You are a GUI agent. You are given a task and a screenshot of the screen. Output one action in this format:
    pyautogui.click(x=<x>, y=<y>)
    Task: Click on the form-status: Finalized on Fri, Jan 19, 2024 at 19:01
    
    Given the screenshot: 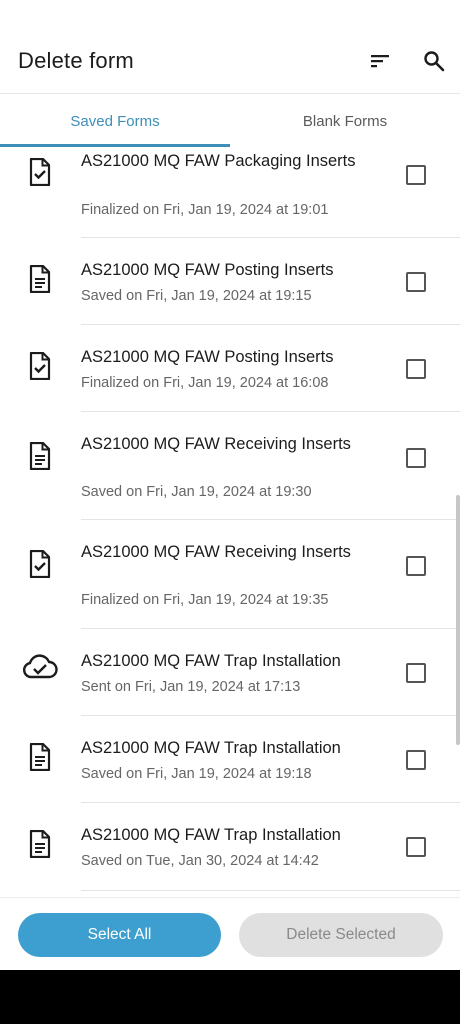 What is the action you would take?
    pyautogui.click(x=205, y=210)
    